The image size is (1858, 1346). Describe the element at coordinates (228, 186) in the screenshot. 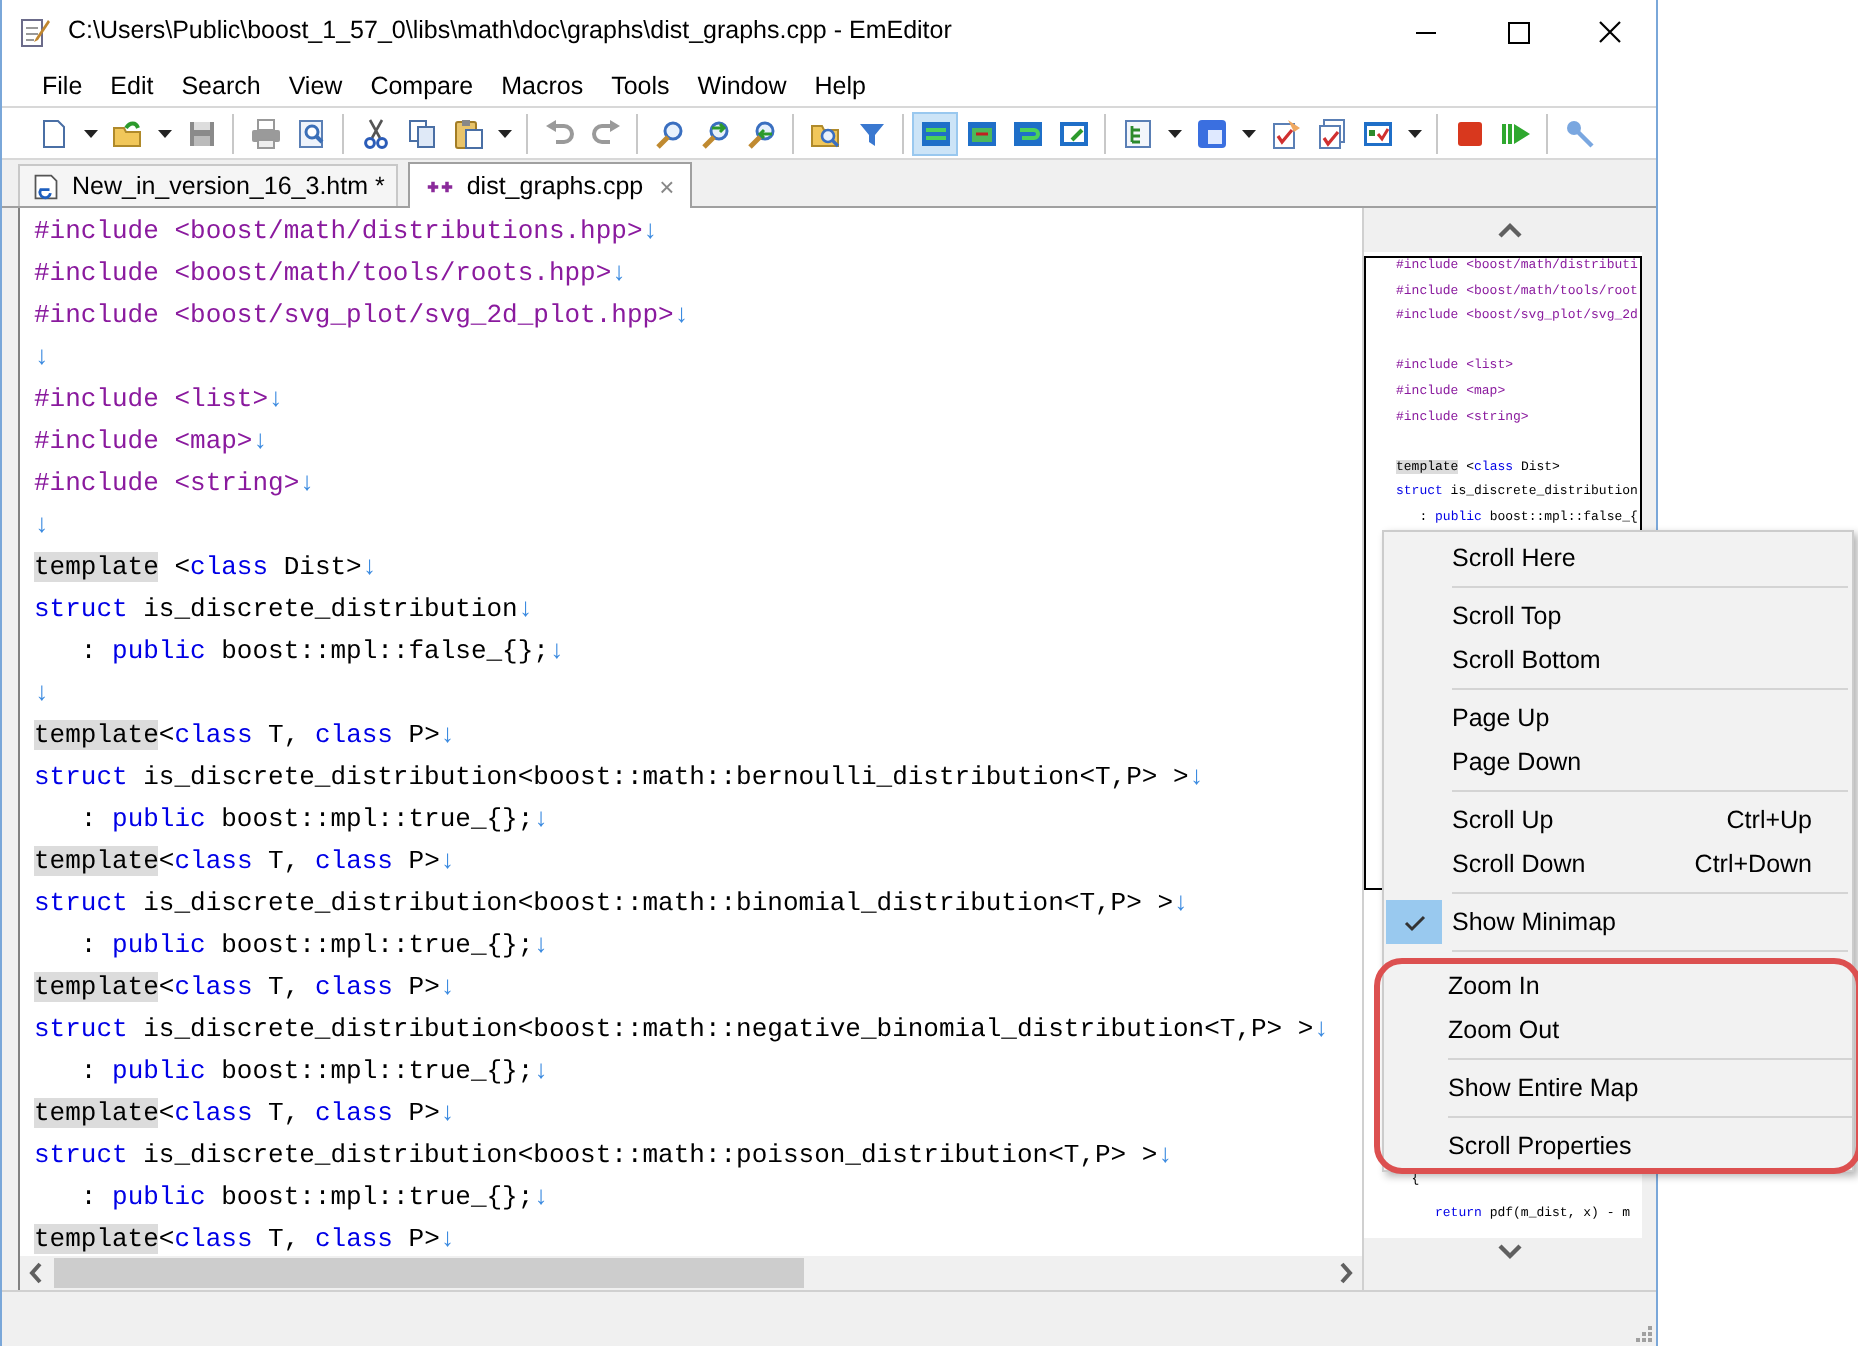

I see `tab-label: New_in_version_16_3.htm *` at that location.